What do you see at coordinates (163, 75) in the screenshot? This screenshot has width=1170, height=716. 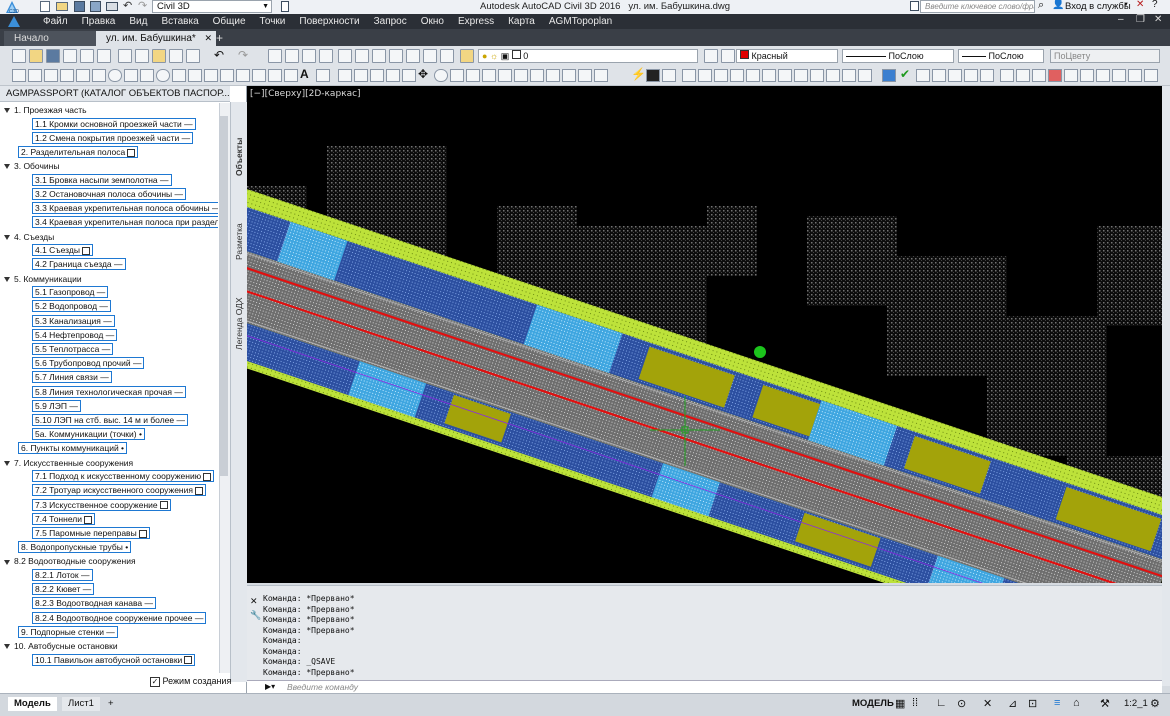 I see `ellipse-icon` at bounding box center [163, 75].